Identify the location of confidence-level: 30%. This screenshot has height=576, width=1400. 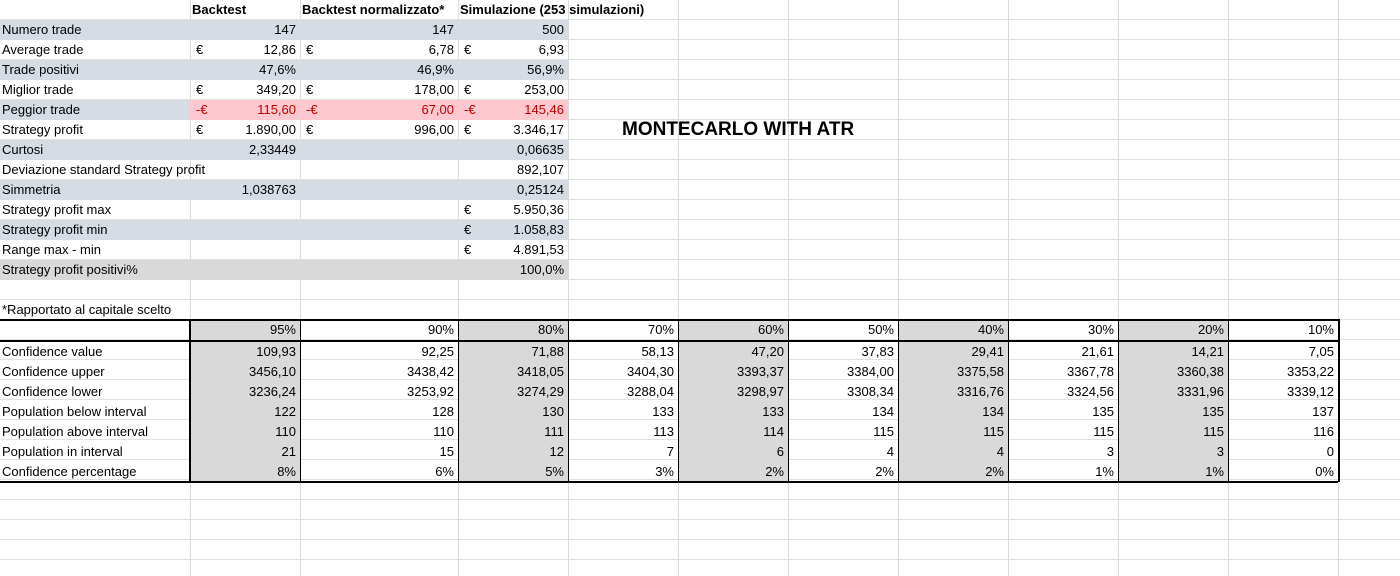
(1062, 330).